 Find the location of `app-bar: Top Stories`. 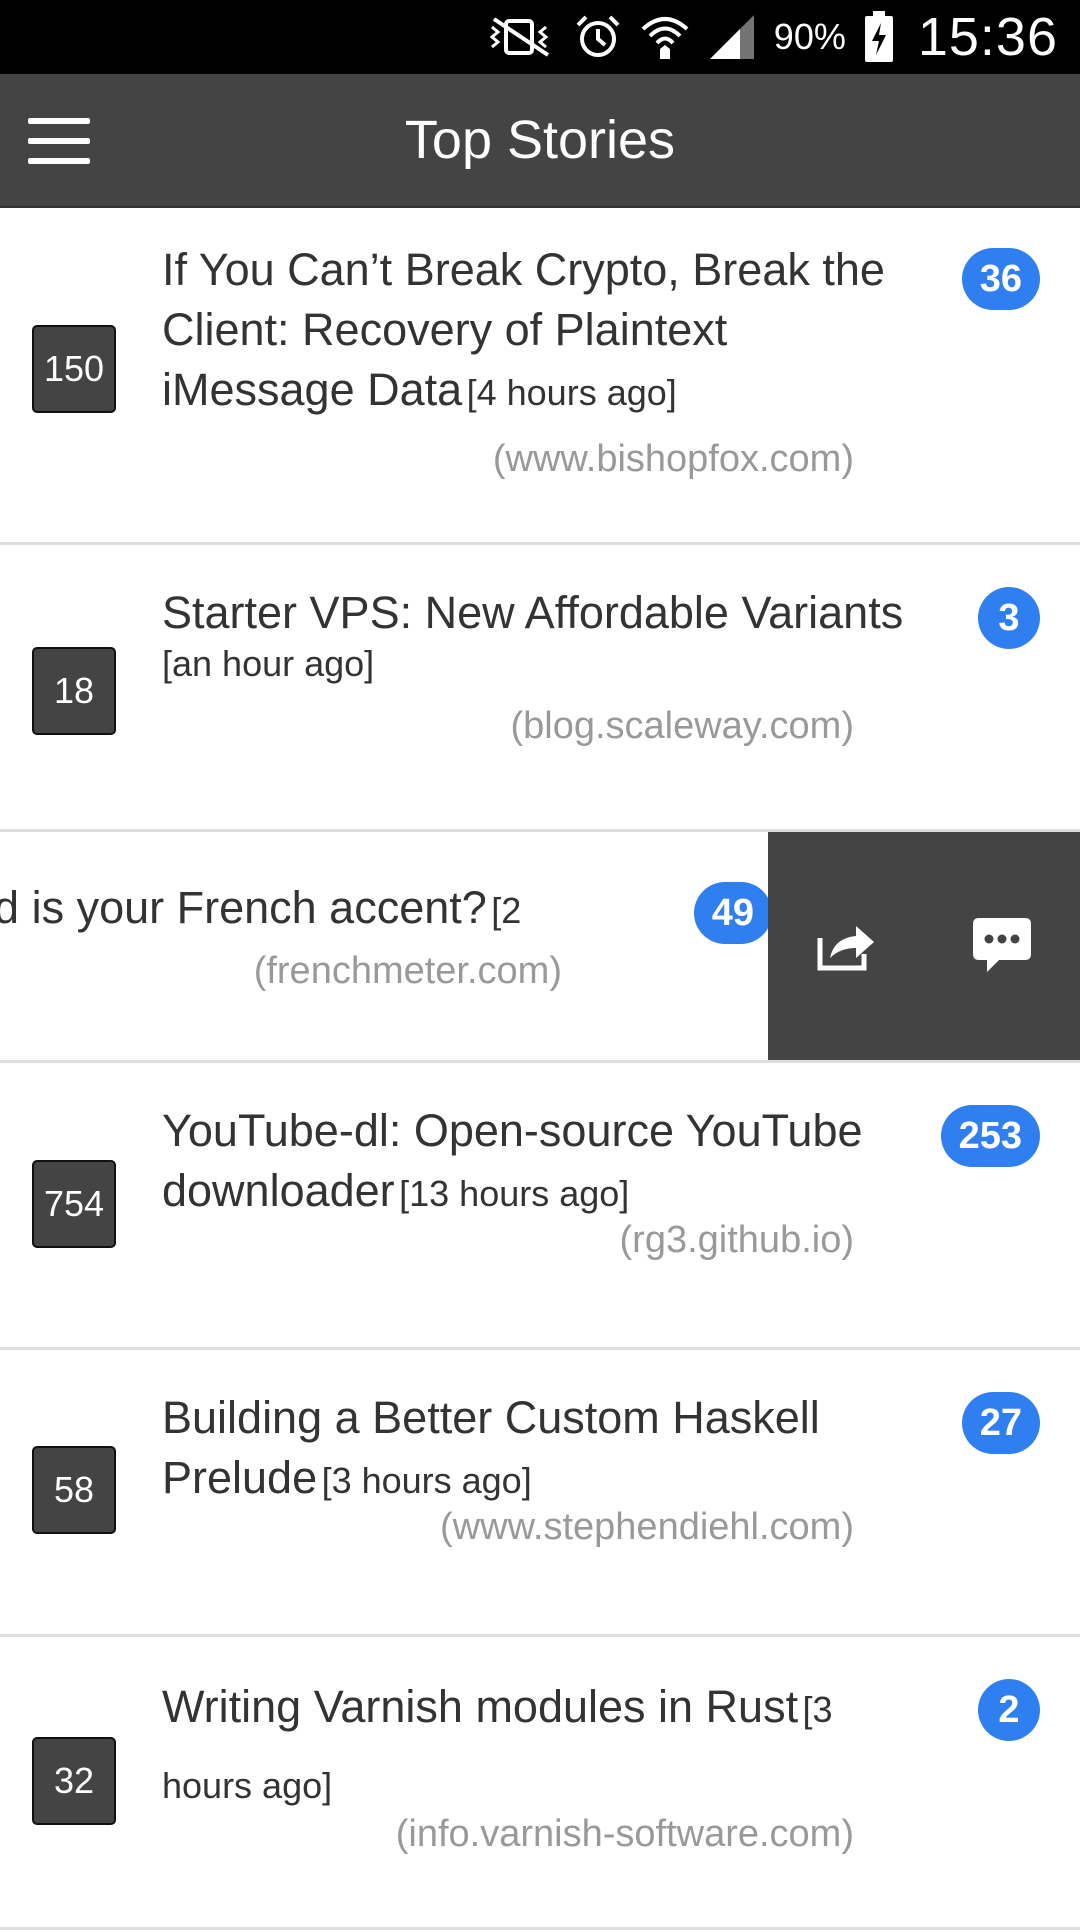

app-bar: Top Stories is located at coordinates (540, 141).